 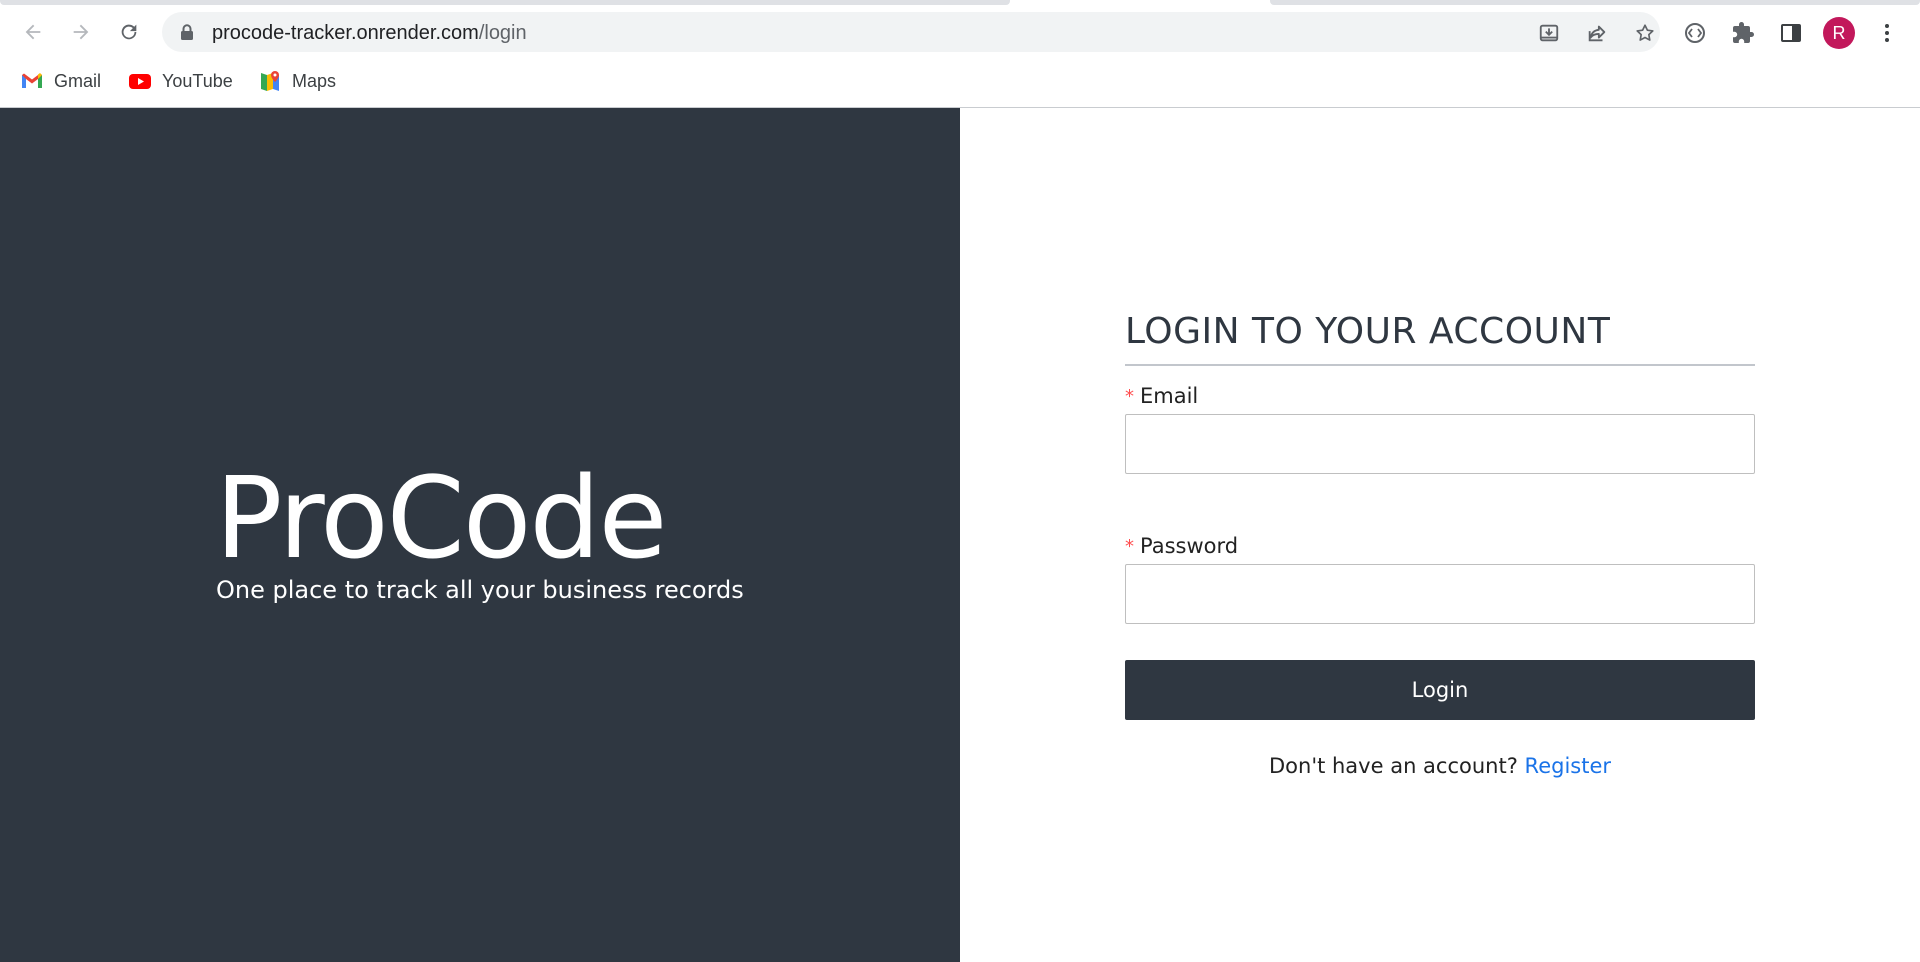 I want to click on browser-toolbar: procode-tracker.onrender.com/login R, so click(x=960, y=32).